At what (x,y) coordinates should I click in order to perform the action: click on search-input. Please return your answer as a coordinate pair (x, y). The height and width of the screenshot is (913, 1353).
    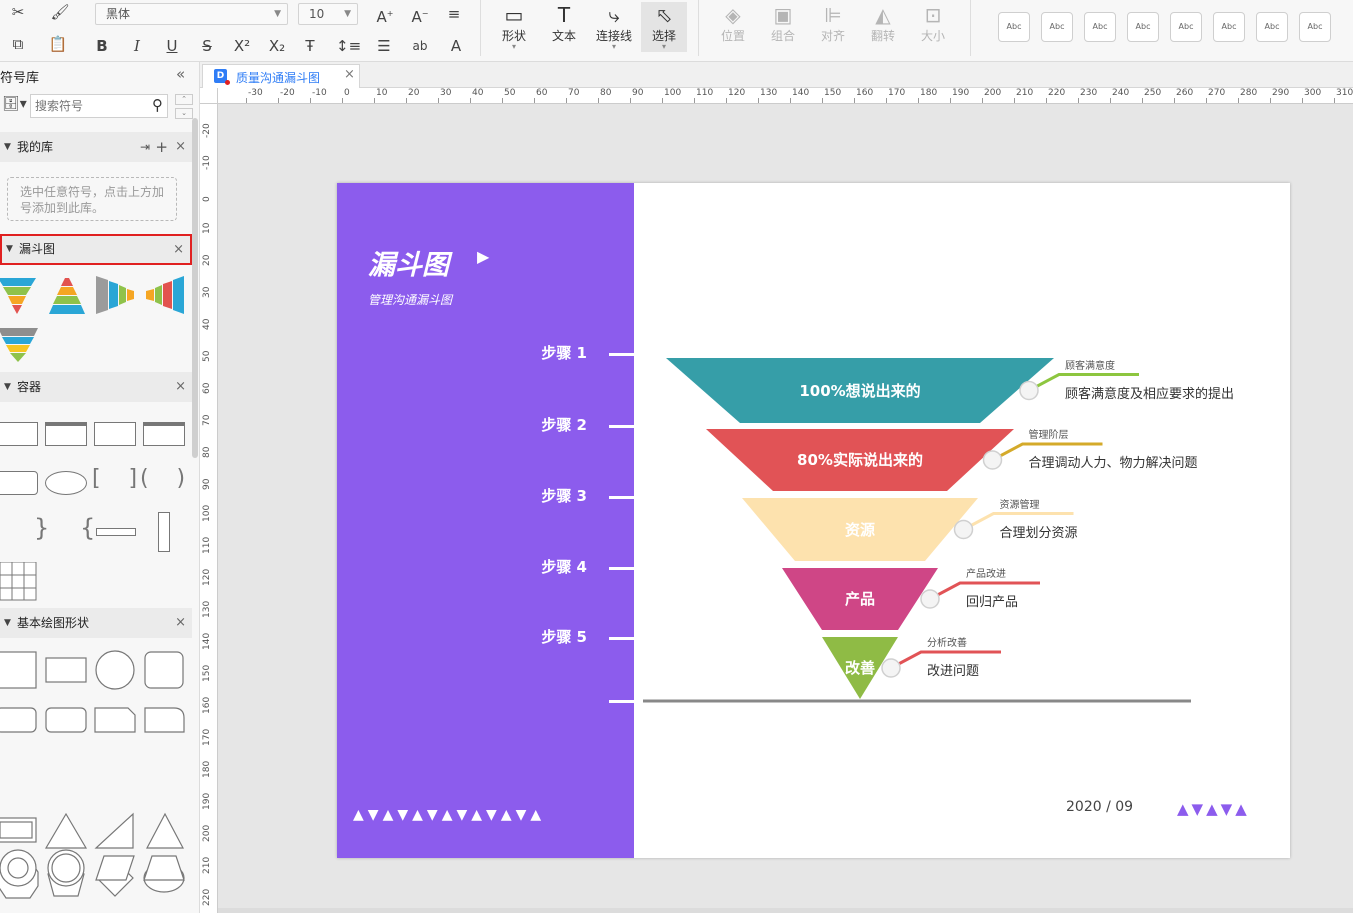
    Looking at the image, I should click on (89, 106).